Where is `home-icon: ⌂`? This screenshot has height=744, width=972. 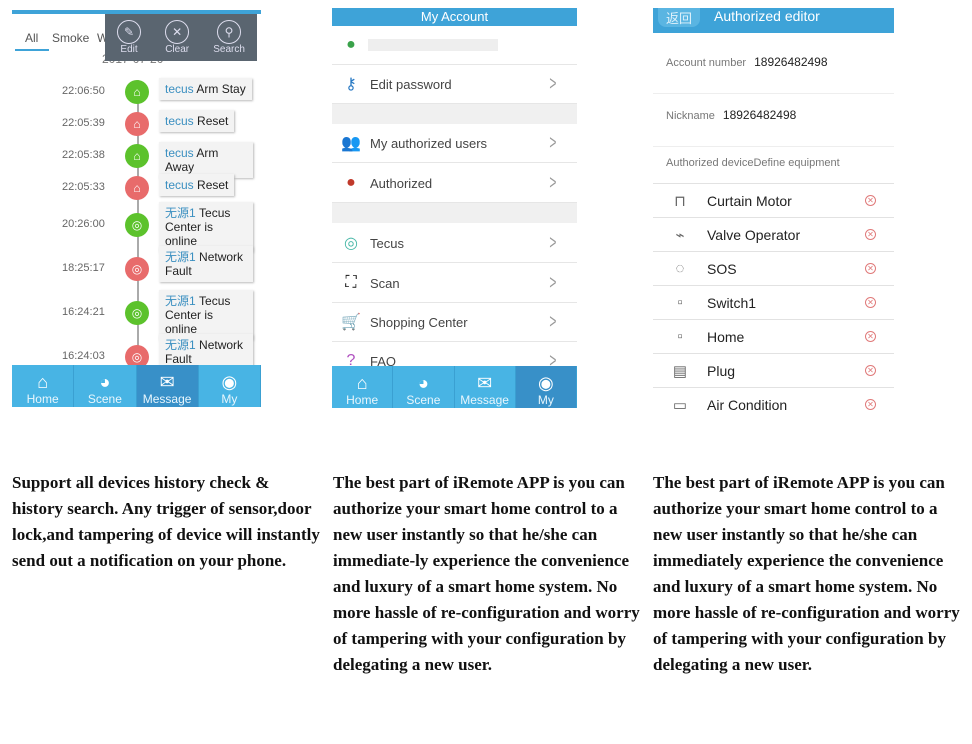
home-icon: ⌂ is located at coordinates (362, 383).